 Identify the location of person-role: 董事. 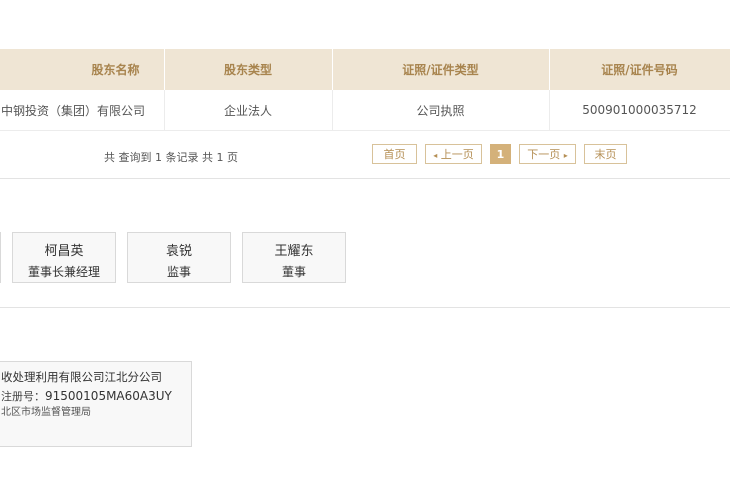
(293, 272).